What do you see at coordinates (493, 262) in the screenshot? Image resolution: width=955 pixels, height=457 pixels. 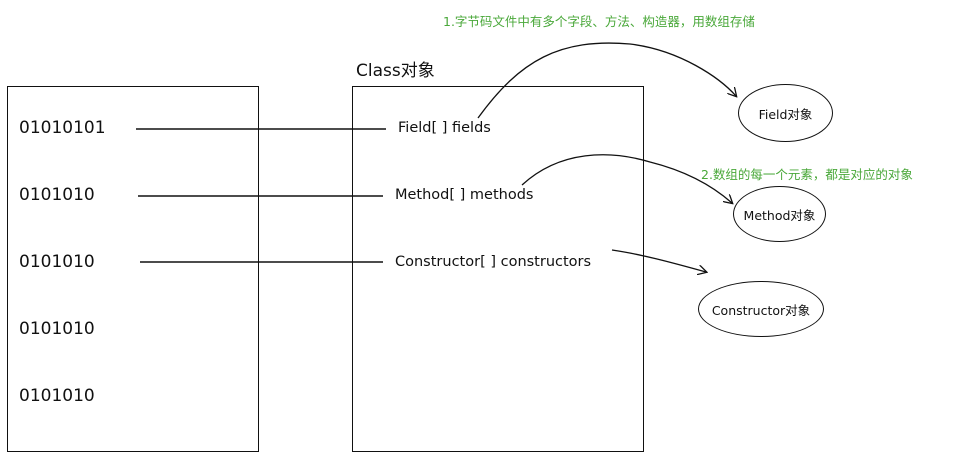 I see `constructors-array-label: Constructor[ ] constructors` at bounding box center [493, 262].